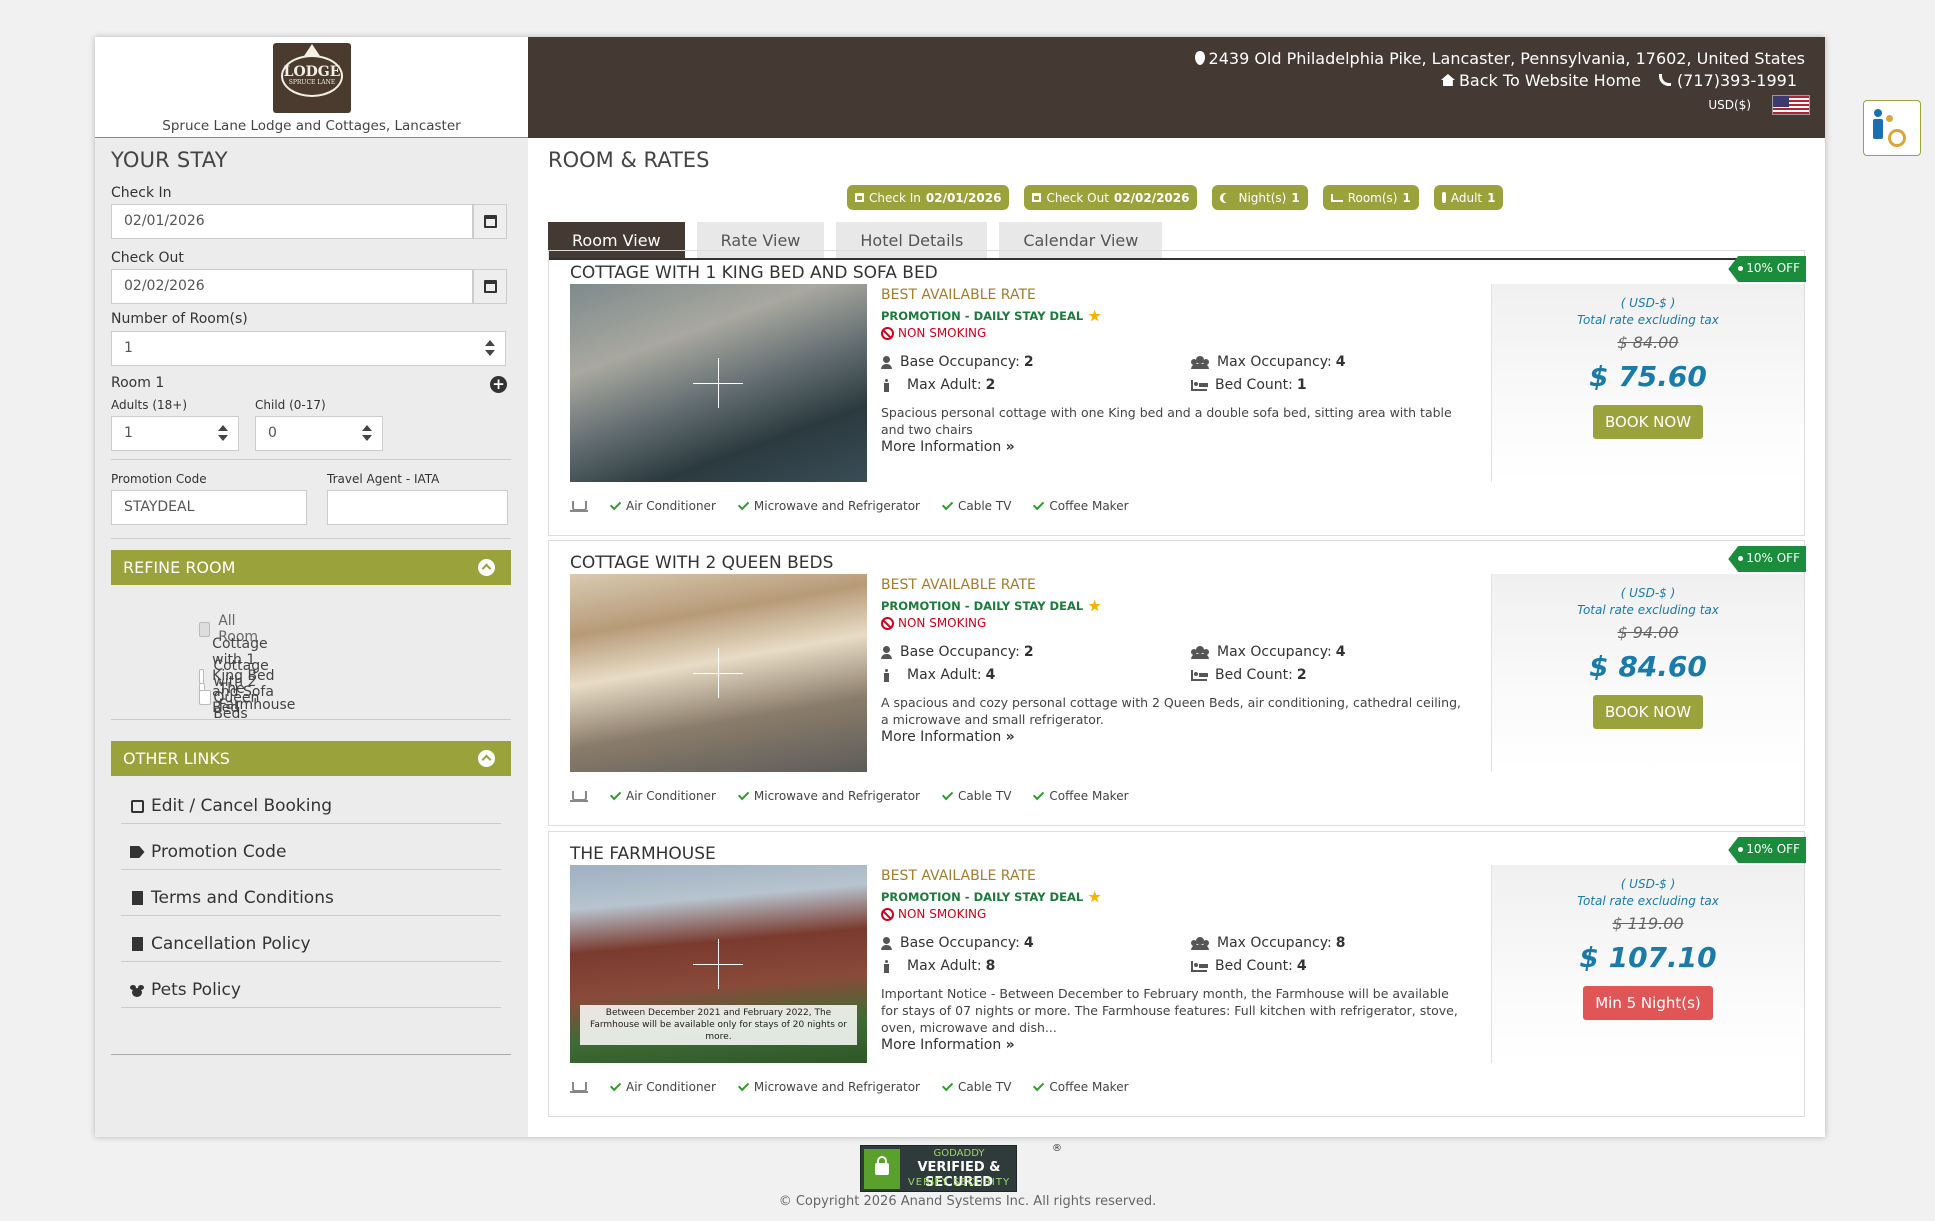  Describe the element at coordinates (311, 893) in the screenshot. I see `terms-conditions-link: Terms and Conditions` at that location.